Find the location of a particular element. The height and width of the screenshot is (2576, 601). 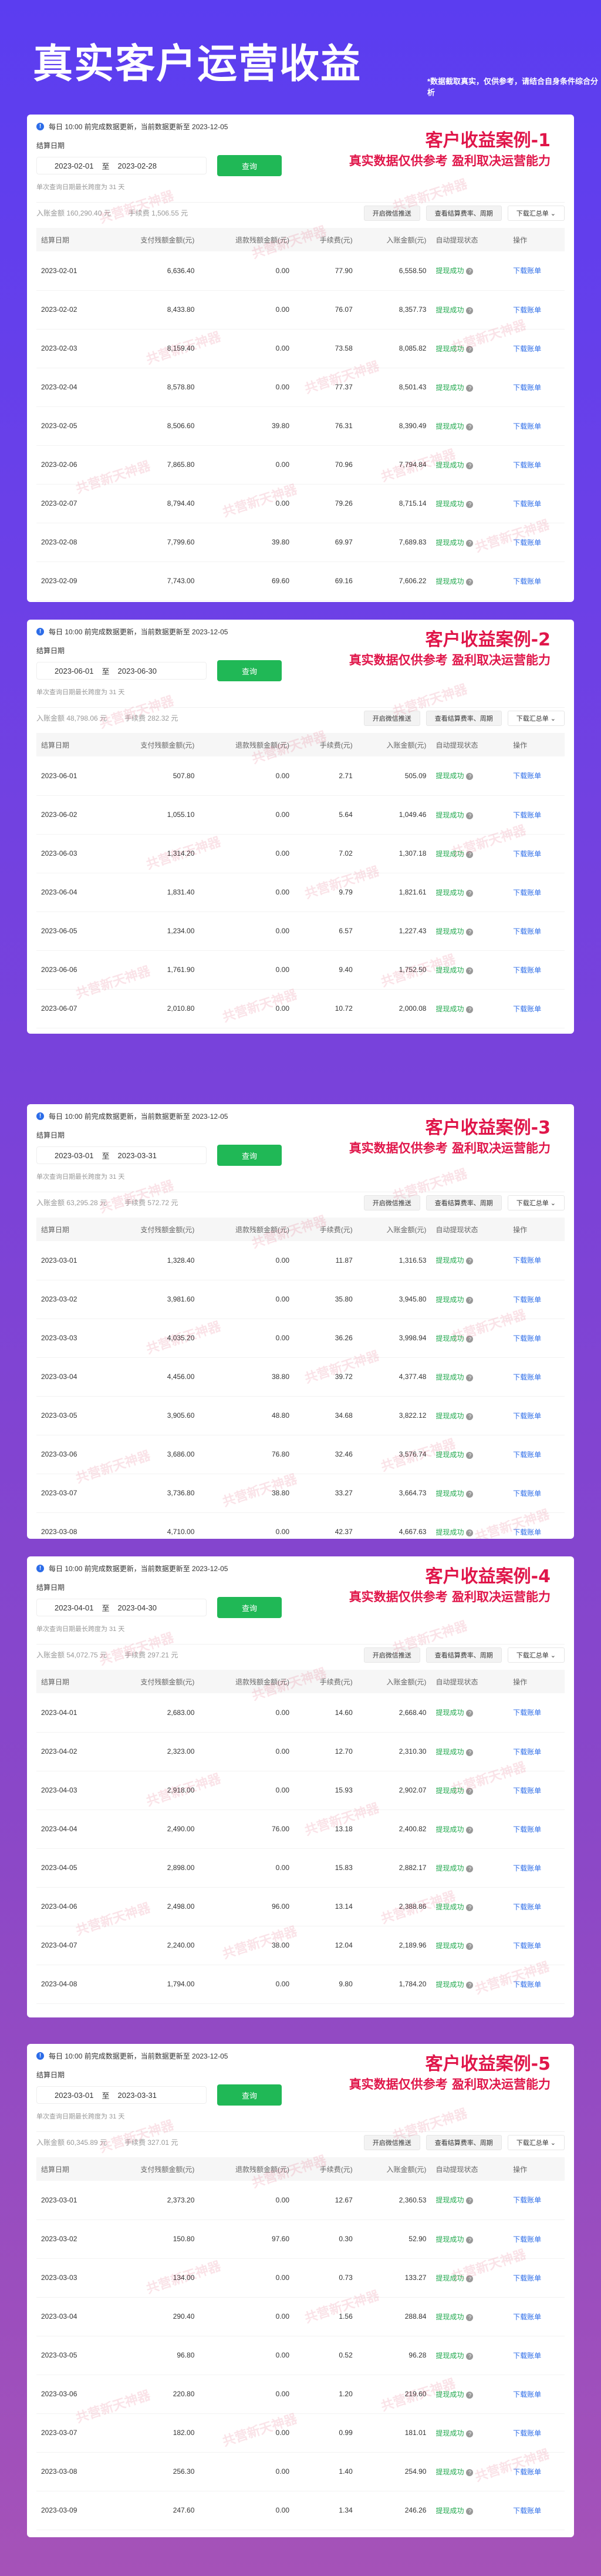

date-range-picker: 2023-03-01 至 2023-03-31 is located at coordinates (122, 2095).